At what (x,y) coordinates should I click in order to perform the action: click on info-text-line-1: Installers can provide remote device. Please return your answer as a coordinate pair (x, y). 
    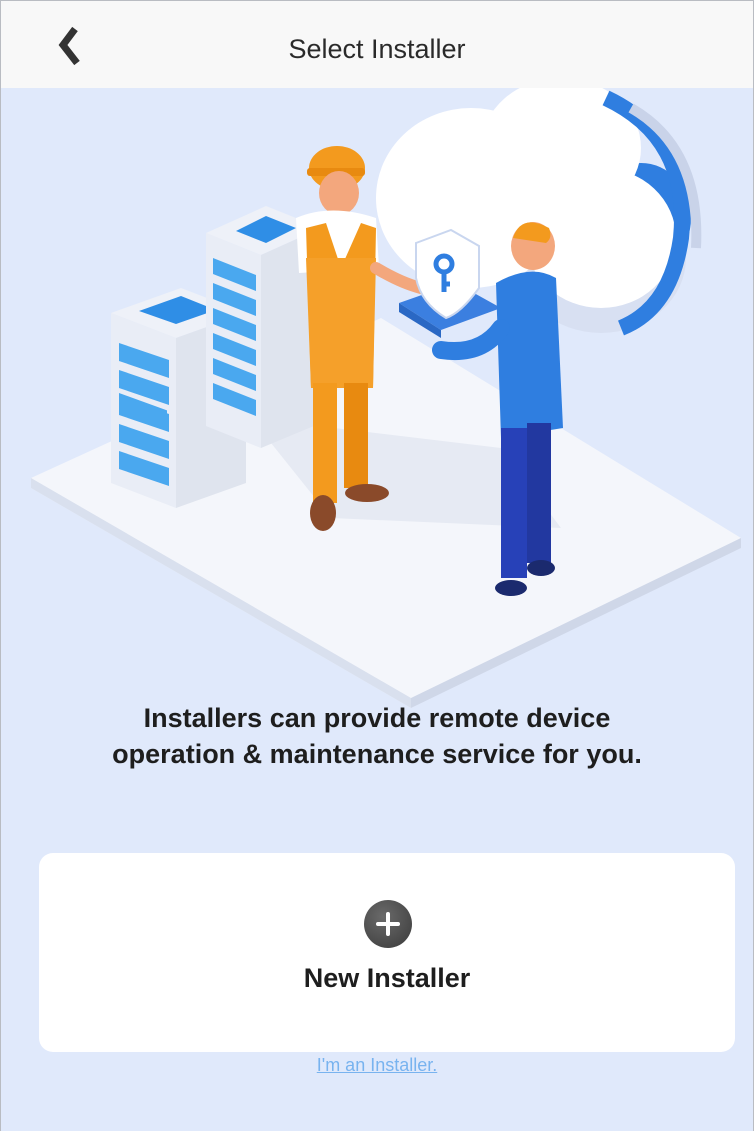
    Looking at the image, I should click on (377, 718).